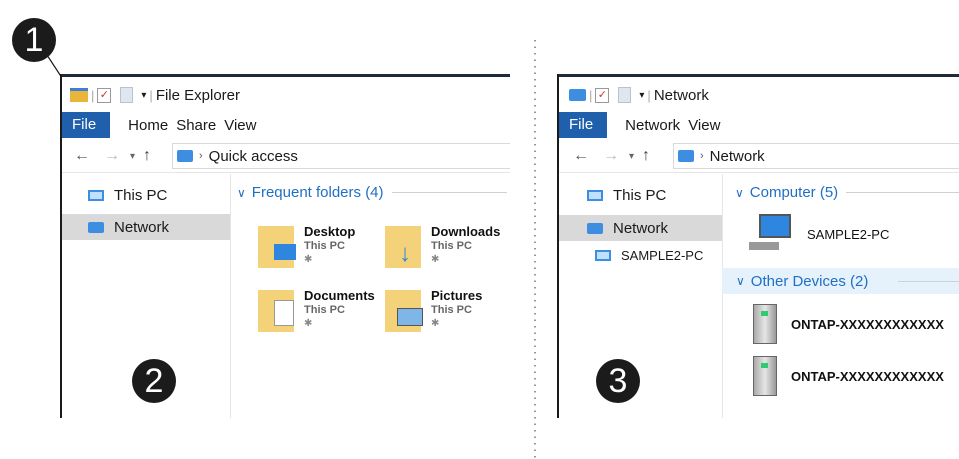 The height and width of the screenshot is (459, 959). I want to click on title-bar: | ✓ ▾ | Network, so click(759, 95).